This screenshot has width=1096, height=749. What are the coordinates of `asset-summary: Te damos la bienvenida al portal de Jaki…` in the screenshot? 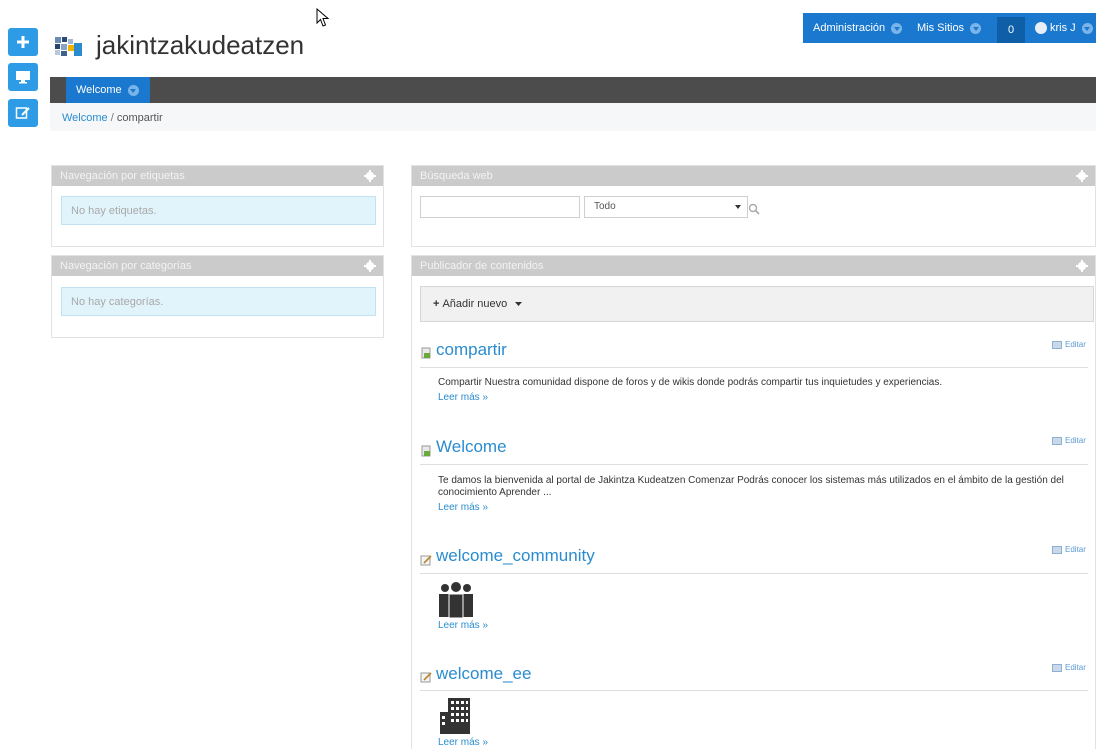 It's located at (751, 486).